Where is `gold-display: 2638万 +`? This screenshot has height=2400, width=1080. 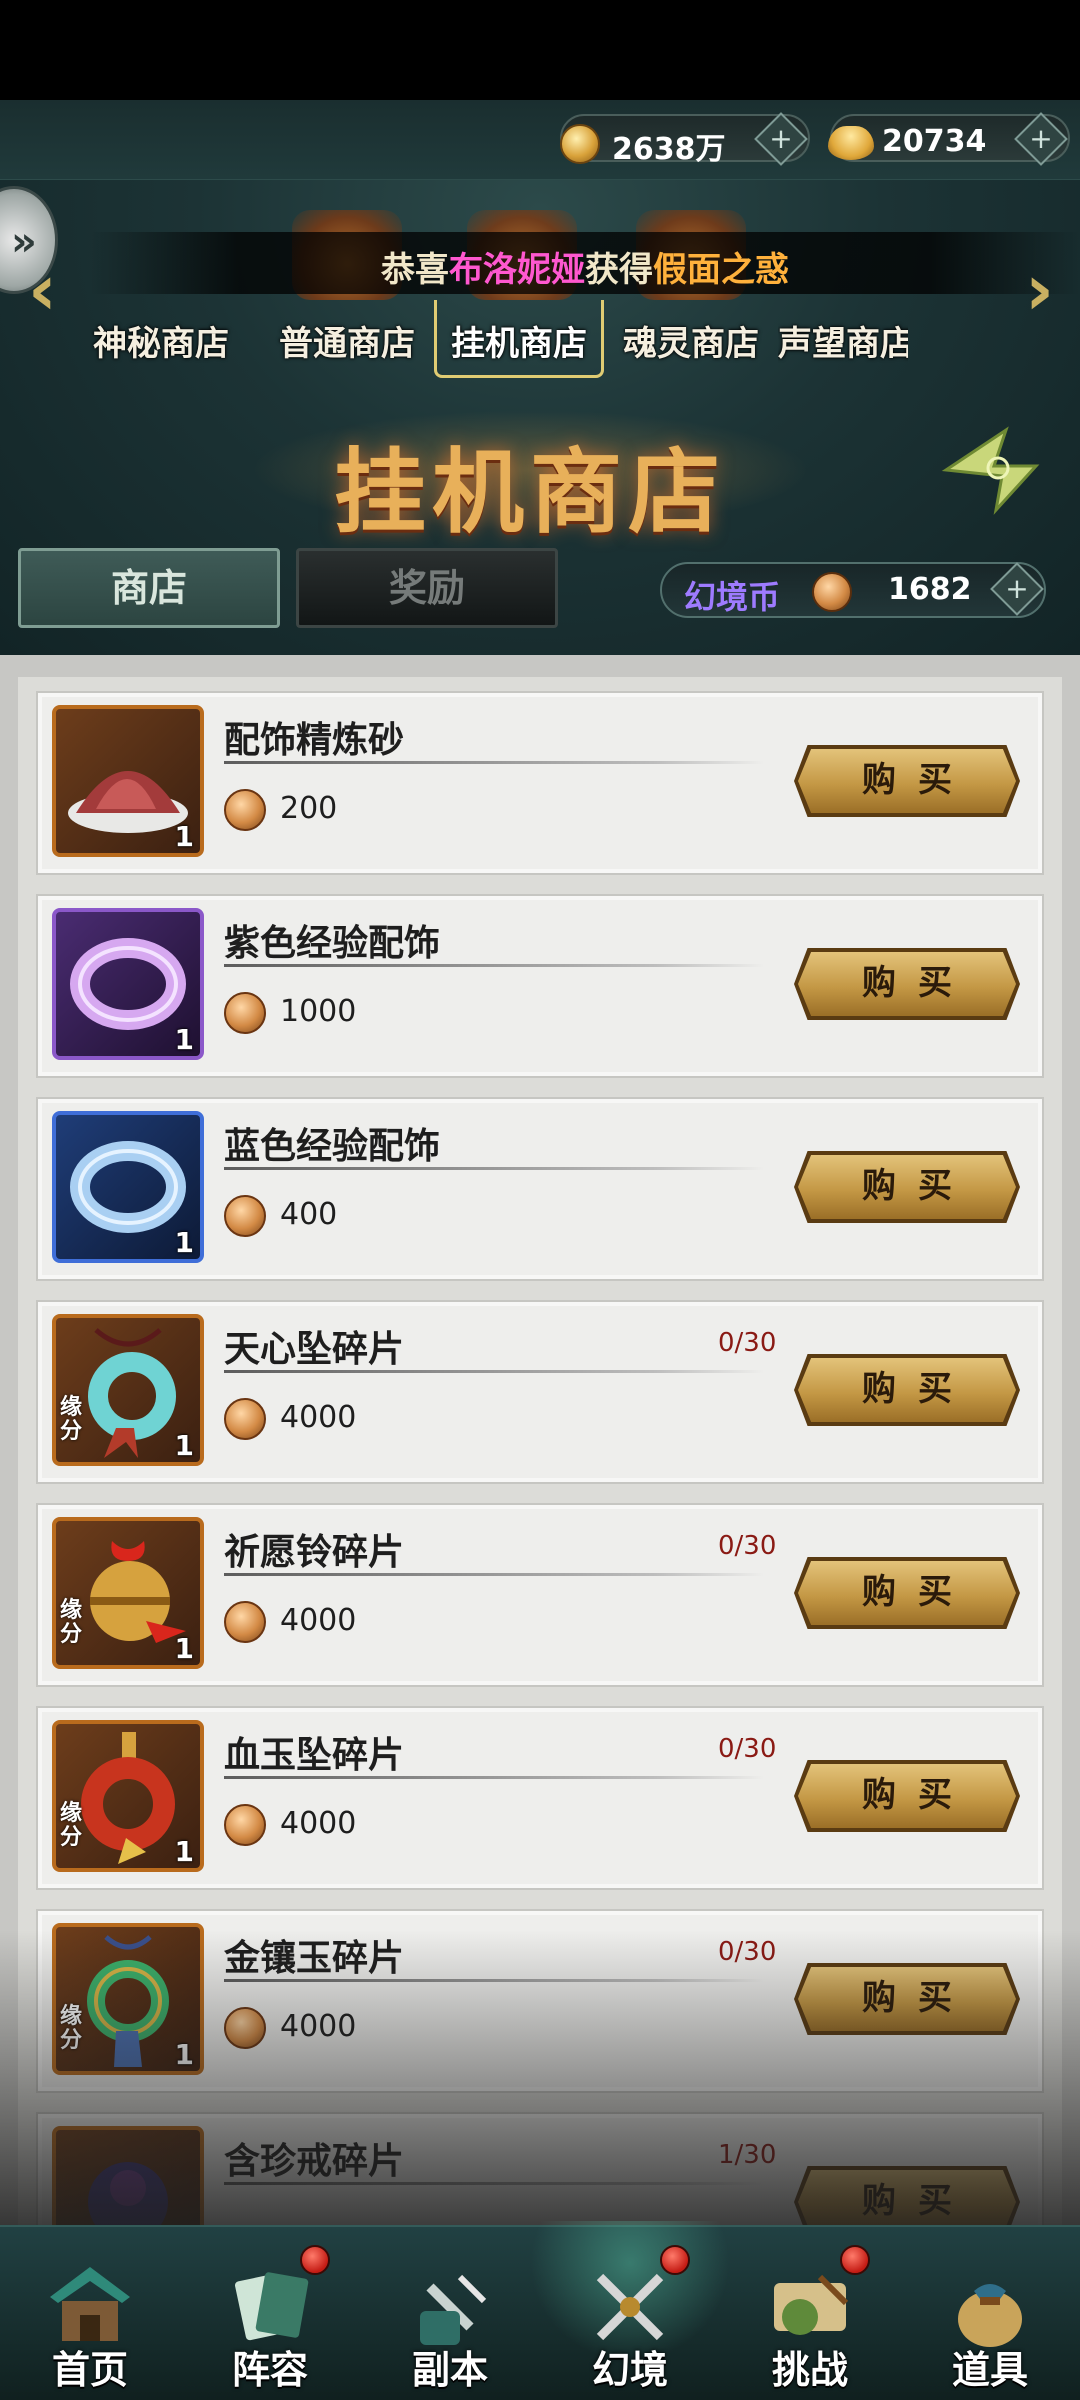
gold-display: 2638万 + is located at coordinates (685, 139).